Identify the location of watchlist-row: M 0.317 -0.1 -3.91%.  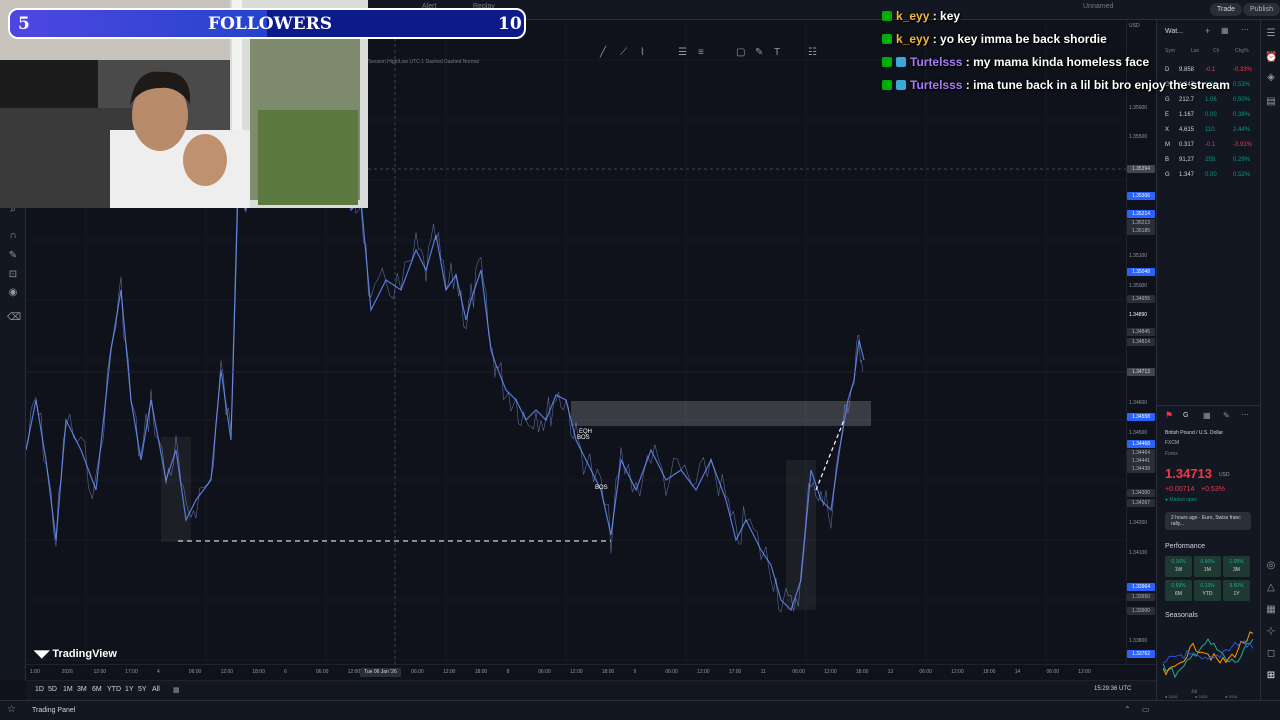
(1211, 145).